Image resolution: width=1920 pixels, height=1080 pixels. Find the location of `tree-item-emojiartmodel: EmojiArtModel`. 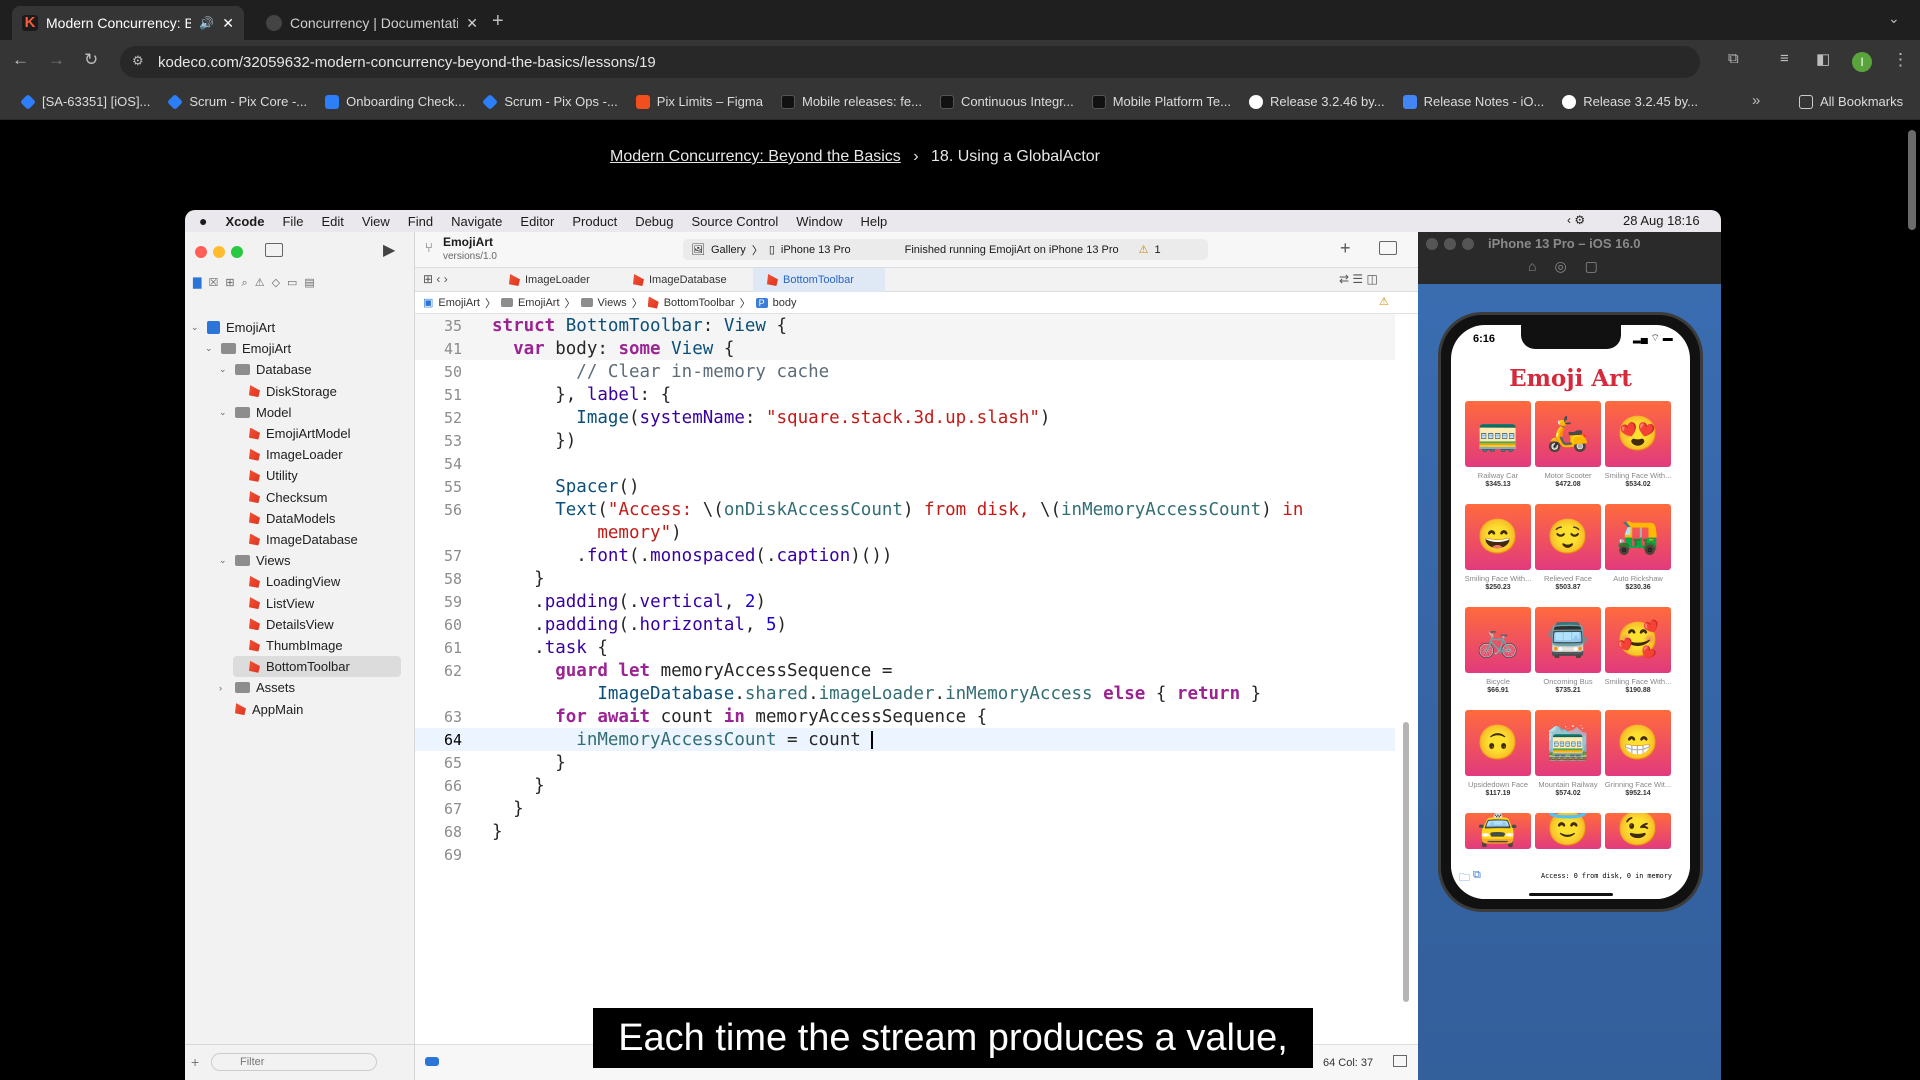

tree-item-emojiartmodel: EmojiArtModel is located at coordinates (317, 433).